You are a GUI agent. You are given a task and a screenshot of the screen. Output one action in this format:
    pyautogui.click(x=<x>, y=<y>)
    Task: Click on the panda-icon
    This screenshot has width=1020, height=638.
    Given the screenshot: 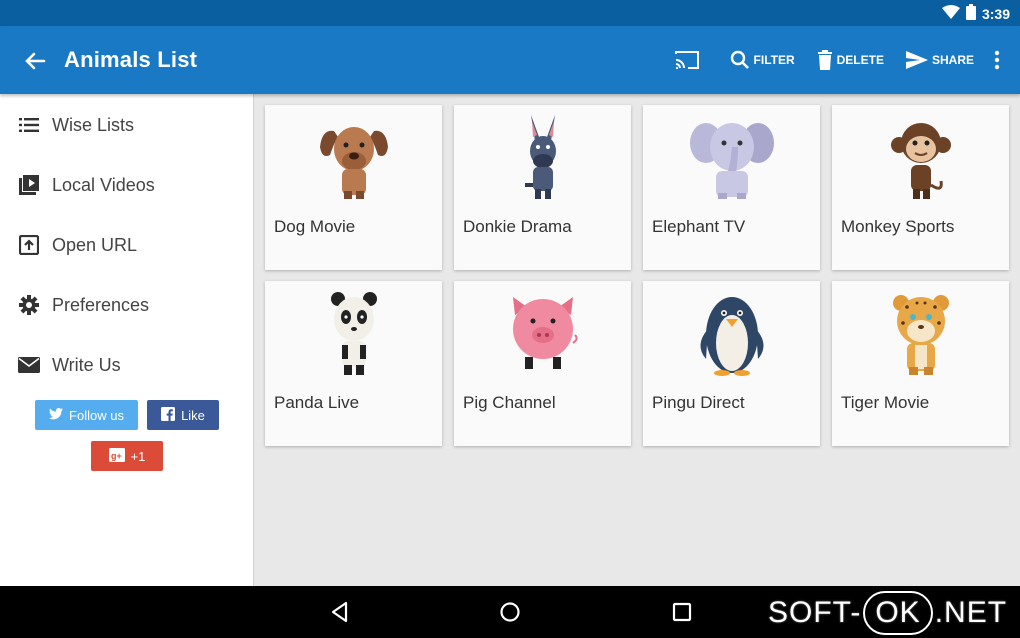 What is the action you would take?
    pyautogui.click(x=353, y=333)
    